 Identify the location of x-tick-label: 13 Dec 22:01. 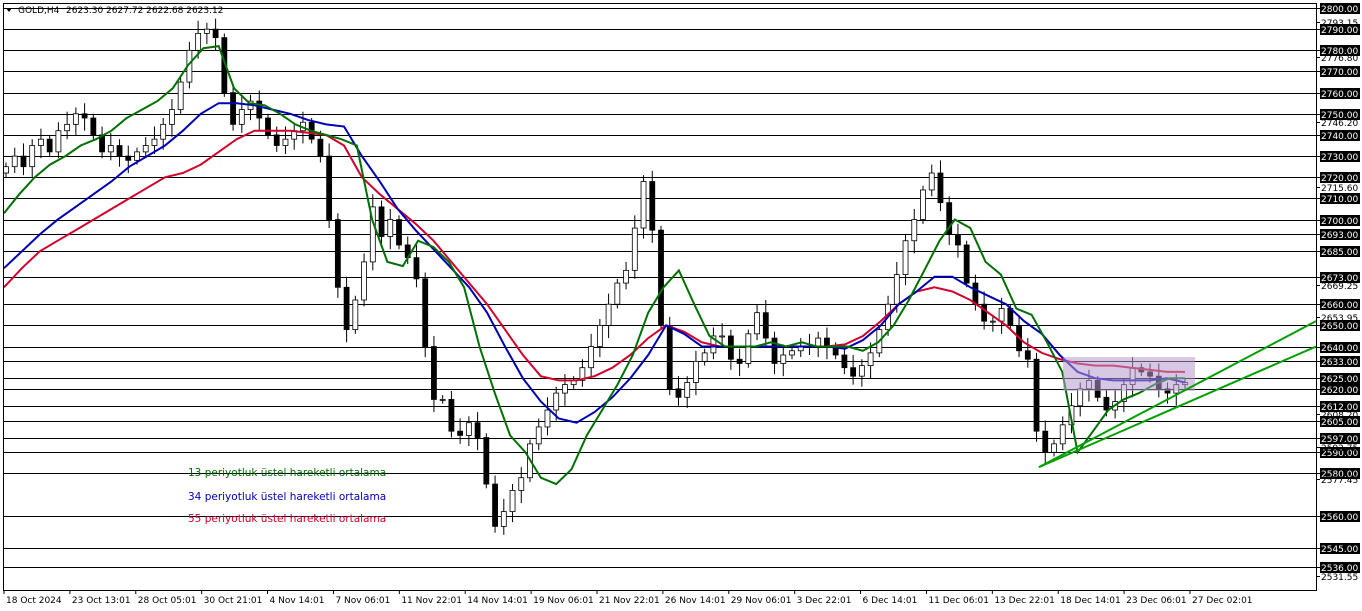
(1024, 601).